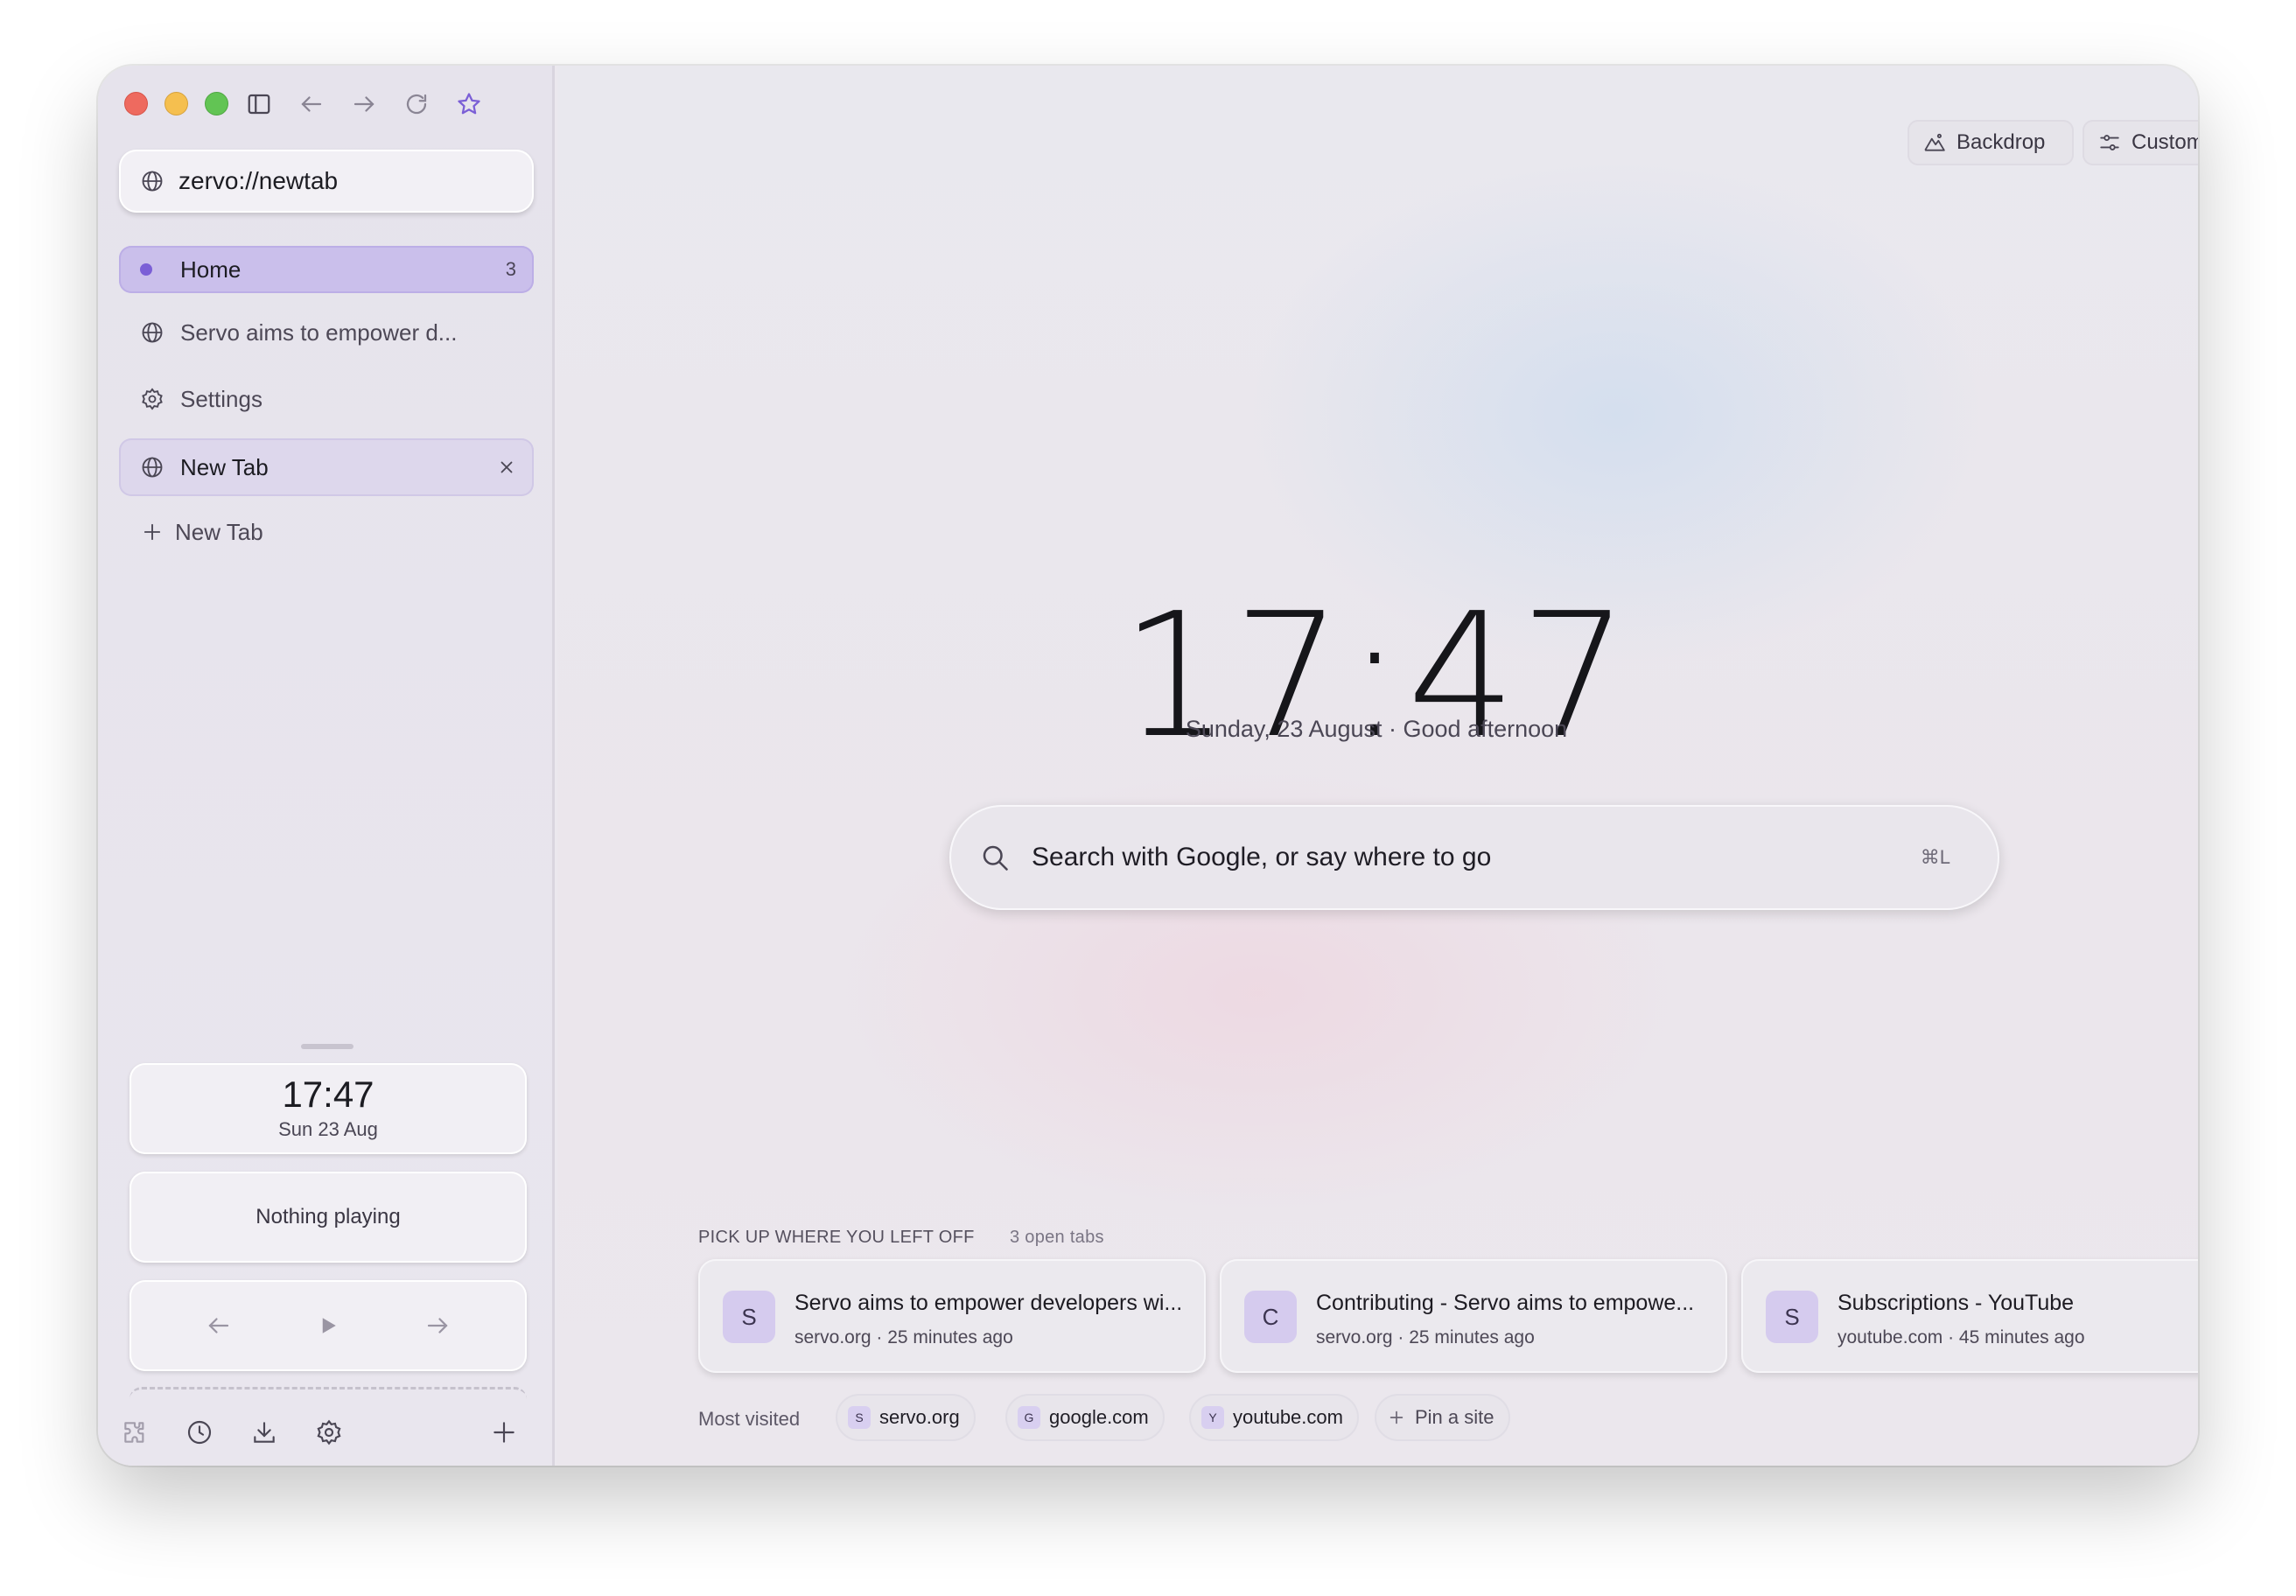 This screenshot has width=2296, height=1596. I want to click on reload-icon, so click(416, 104).